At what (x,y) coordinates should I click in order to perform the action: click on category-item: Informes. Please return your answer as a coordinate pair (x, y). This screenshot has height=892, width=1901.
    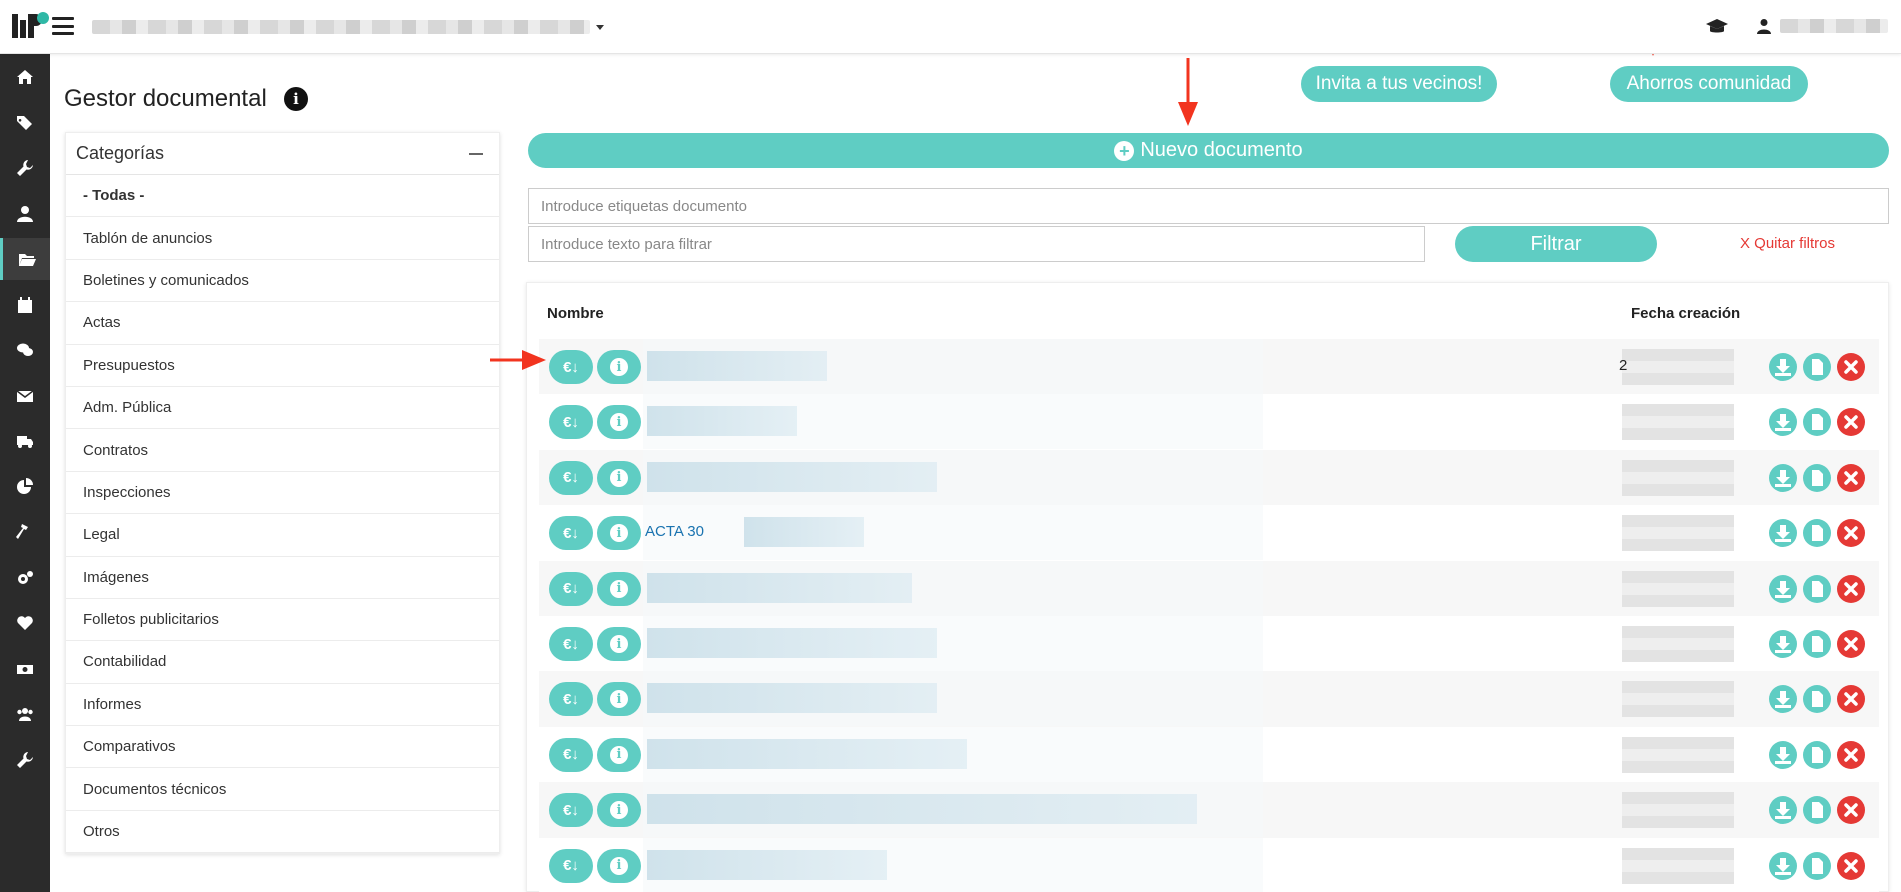
    Looking at the image, I should click on (282, 705).